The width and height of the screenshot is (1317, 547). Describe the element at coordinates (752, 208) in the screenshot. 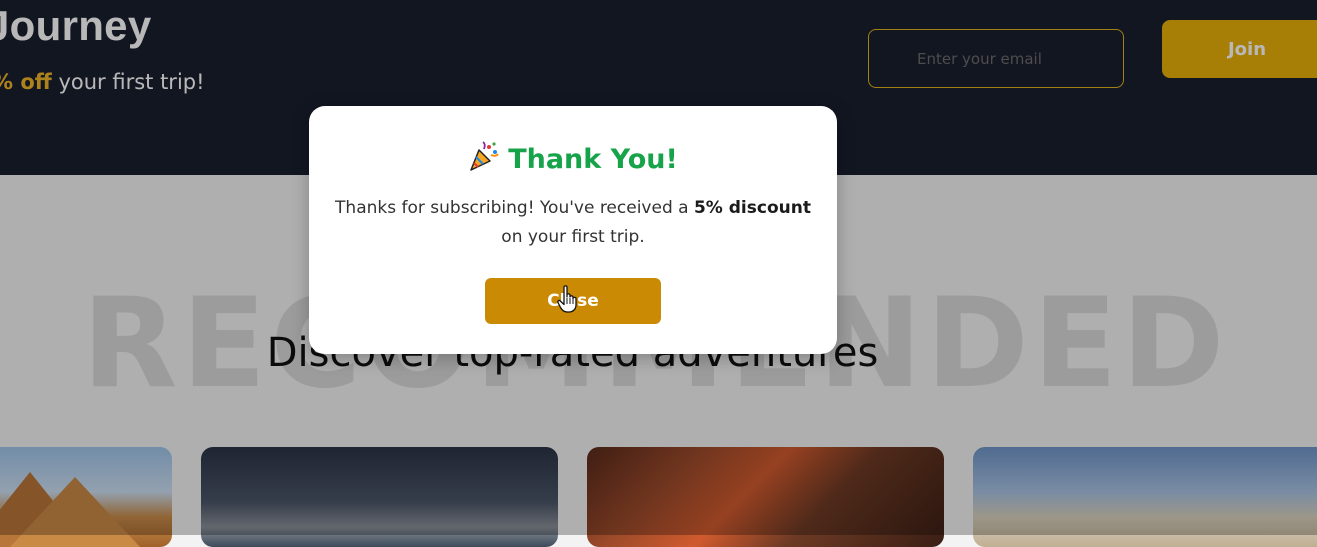

I see `discount-amount: 5% discount` at that location.